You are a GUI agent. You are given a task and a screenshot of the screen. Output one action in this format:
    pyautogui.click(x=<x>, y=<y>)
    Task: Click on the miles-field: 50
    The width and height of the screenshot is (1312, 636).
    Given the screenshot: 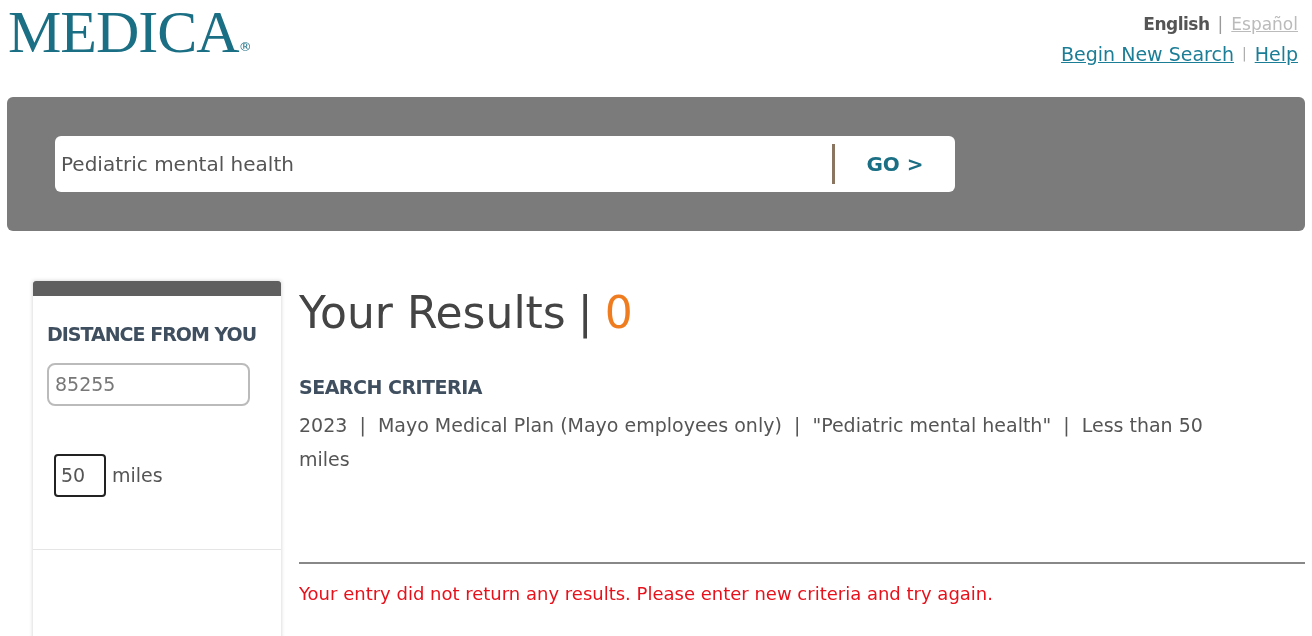 What is the action you would take?
    pyautogui.click(x=80, y=475)
    